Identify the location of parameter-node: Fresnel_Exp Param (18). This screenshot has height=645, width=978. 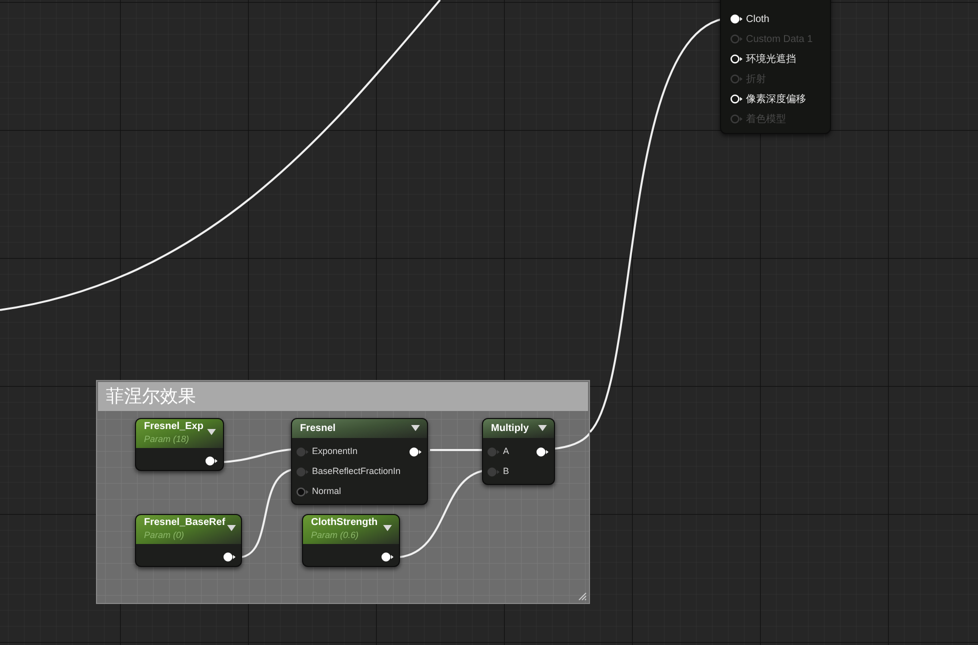
(179, 444).